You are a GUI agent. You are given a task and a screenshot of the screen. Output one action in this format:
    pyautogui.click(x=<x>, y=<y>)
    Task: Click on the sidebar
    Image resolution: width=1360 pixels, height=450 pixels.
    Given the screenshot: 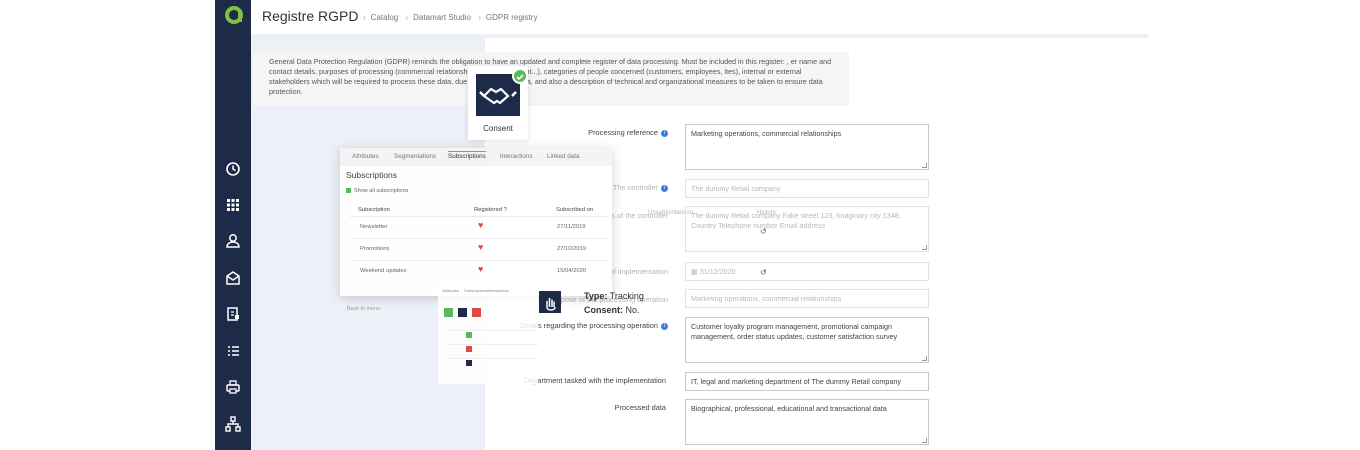 What is the action you would take?
    pyautogui.click(x=233, y=225)
    